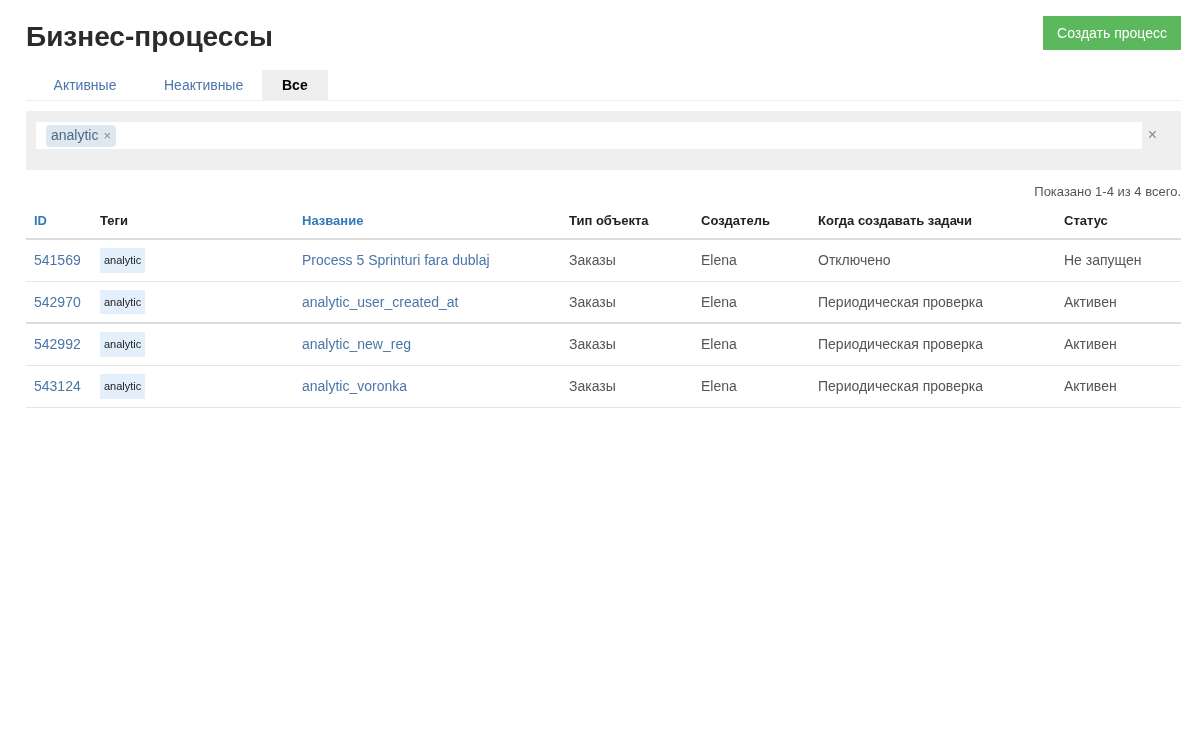  What do you see at coordinates (57, 386) in the screenshot?
I see `id-link: 543124` at bounding box center [57, 386].